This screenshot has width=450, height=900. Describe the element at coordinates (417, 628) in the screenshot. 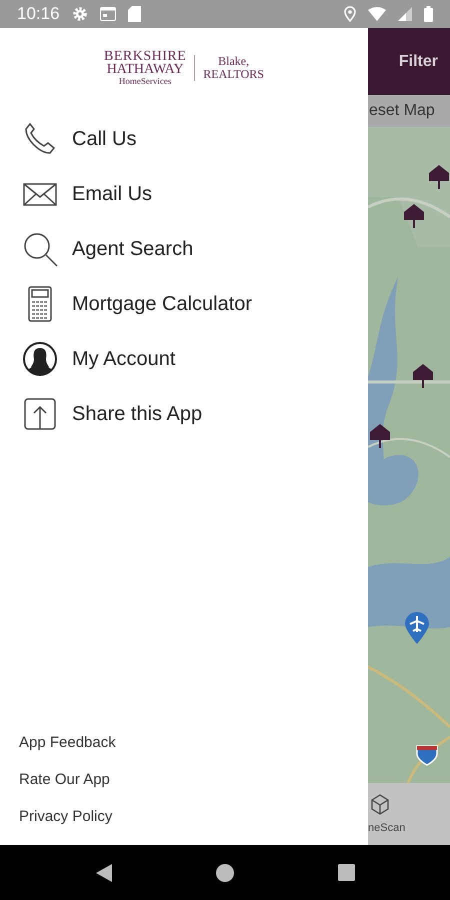

I see `airport-pin-icon` at that location.